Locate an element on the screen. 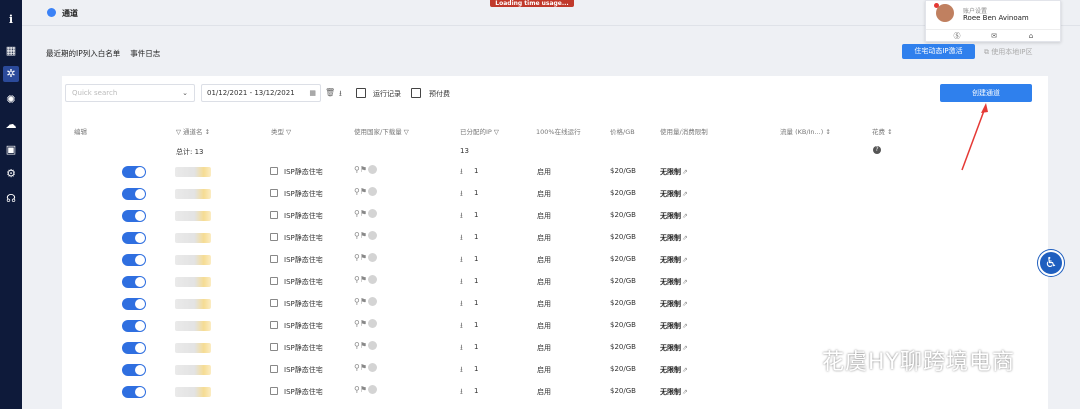 The image size is (1080, 409). header-cost: 花费 ↕ is located at coordinates (882, 131).